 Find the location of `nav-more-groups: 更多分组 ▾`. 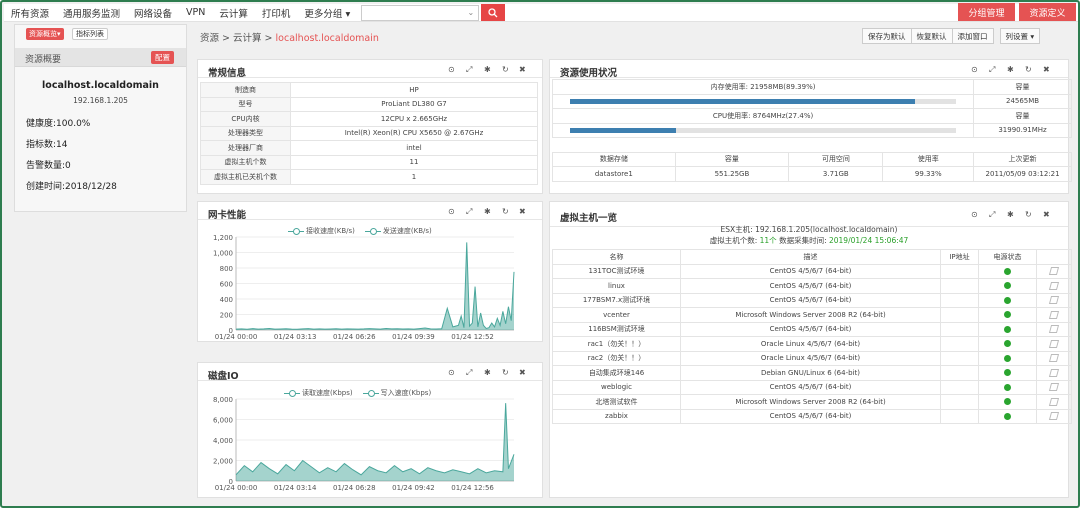

nav-more-groups: 更多分组 ▾ is located at coordinates (327, 13).